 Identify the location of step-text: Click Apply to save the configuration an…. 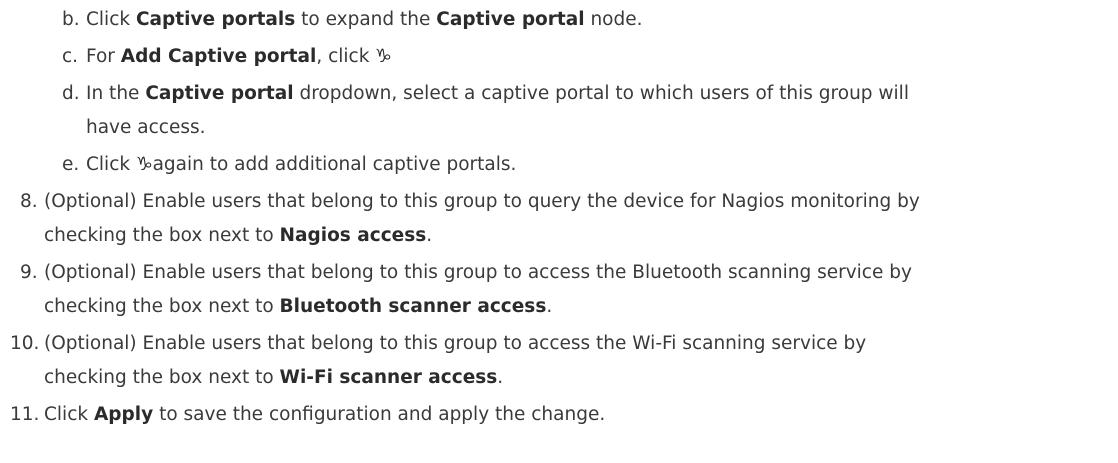
(325, 414).